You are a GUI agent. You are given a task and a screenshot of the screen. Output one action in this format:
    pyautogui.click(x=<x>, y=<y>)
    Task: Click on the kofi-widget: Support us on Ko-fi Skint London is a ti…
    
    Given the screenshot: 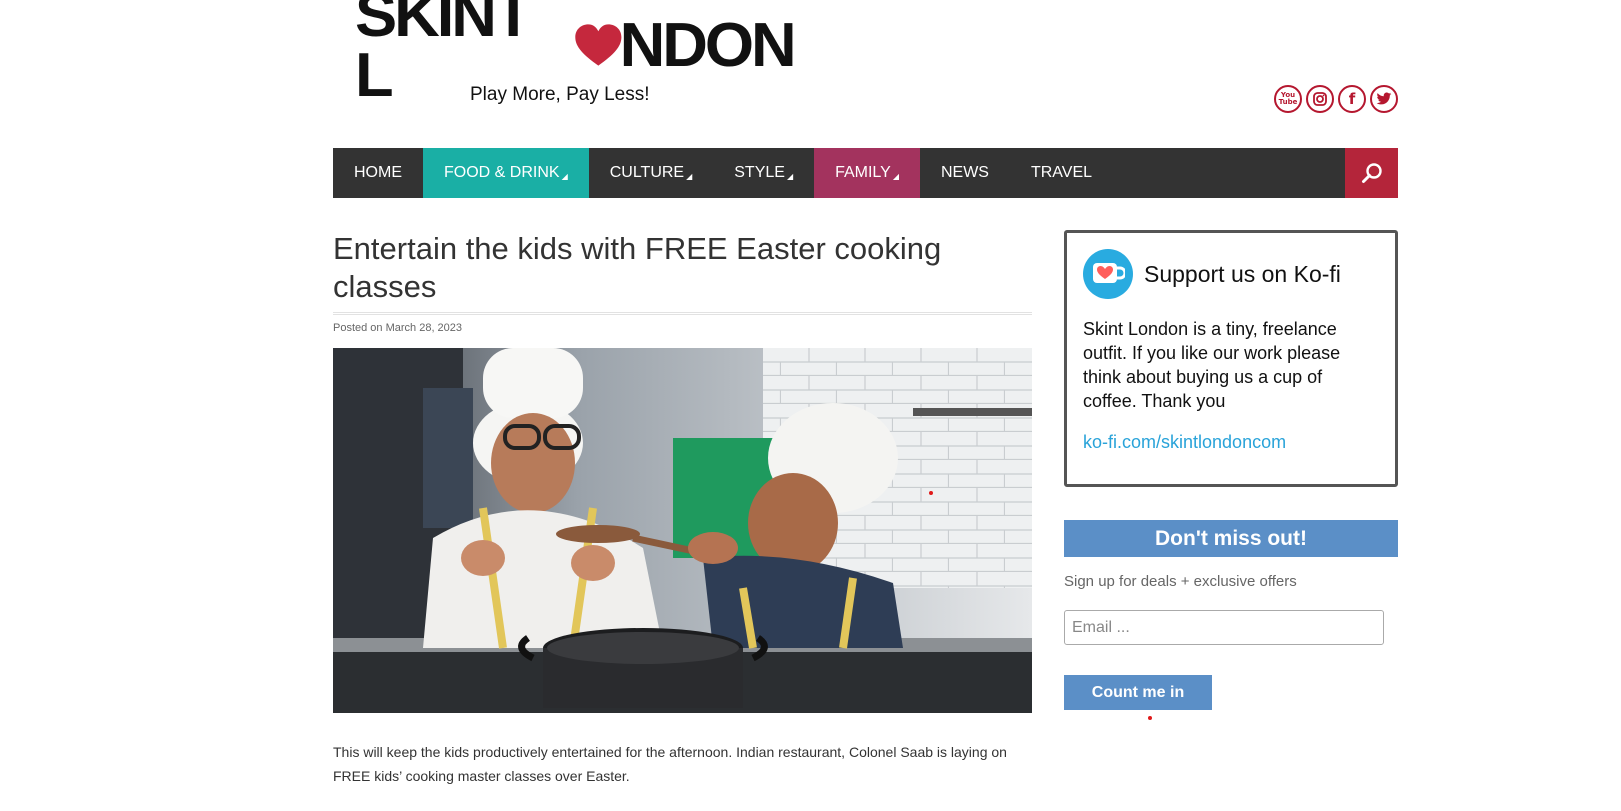 What is the action you would take?
    pyautogui.click(x=1231, y=358)
    